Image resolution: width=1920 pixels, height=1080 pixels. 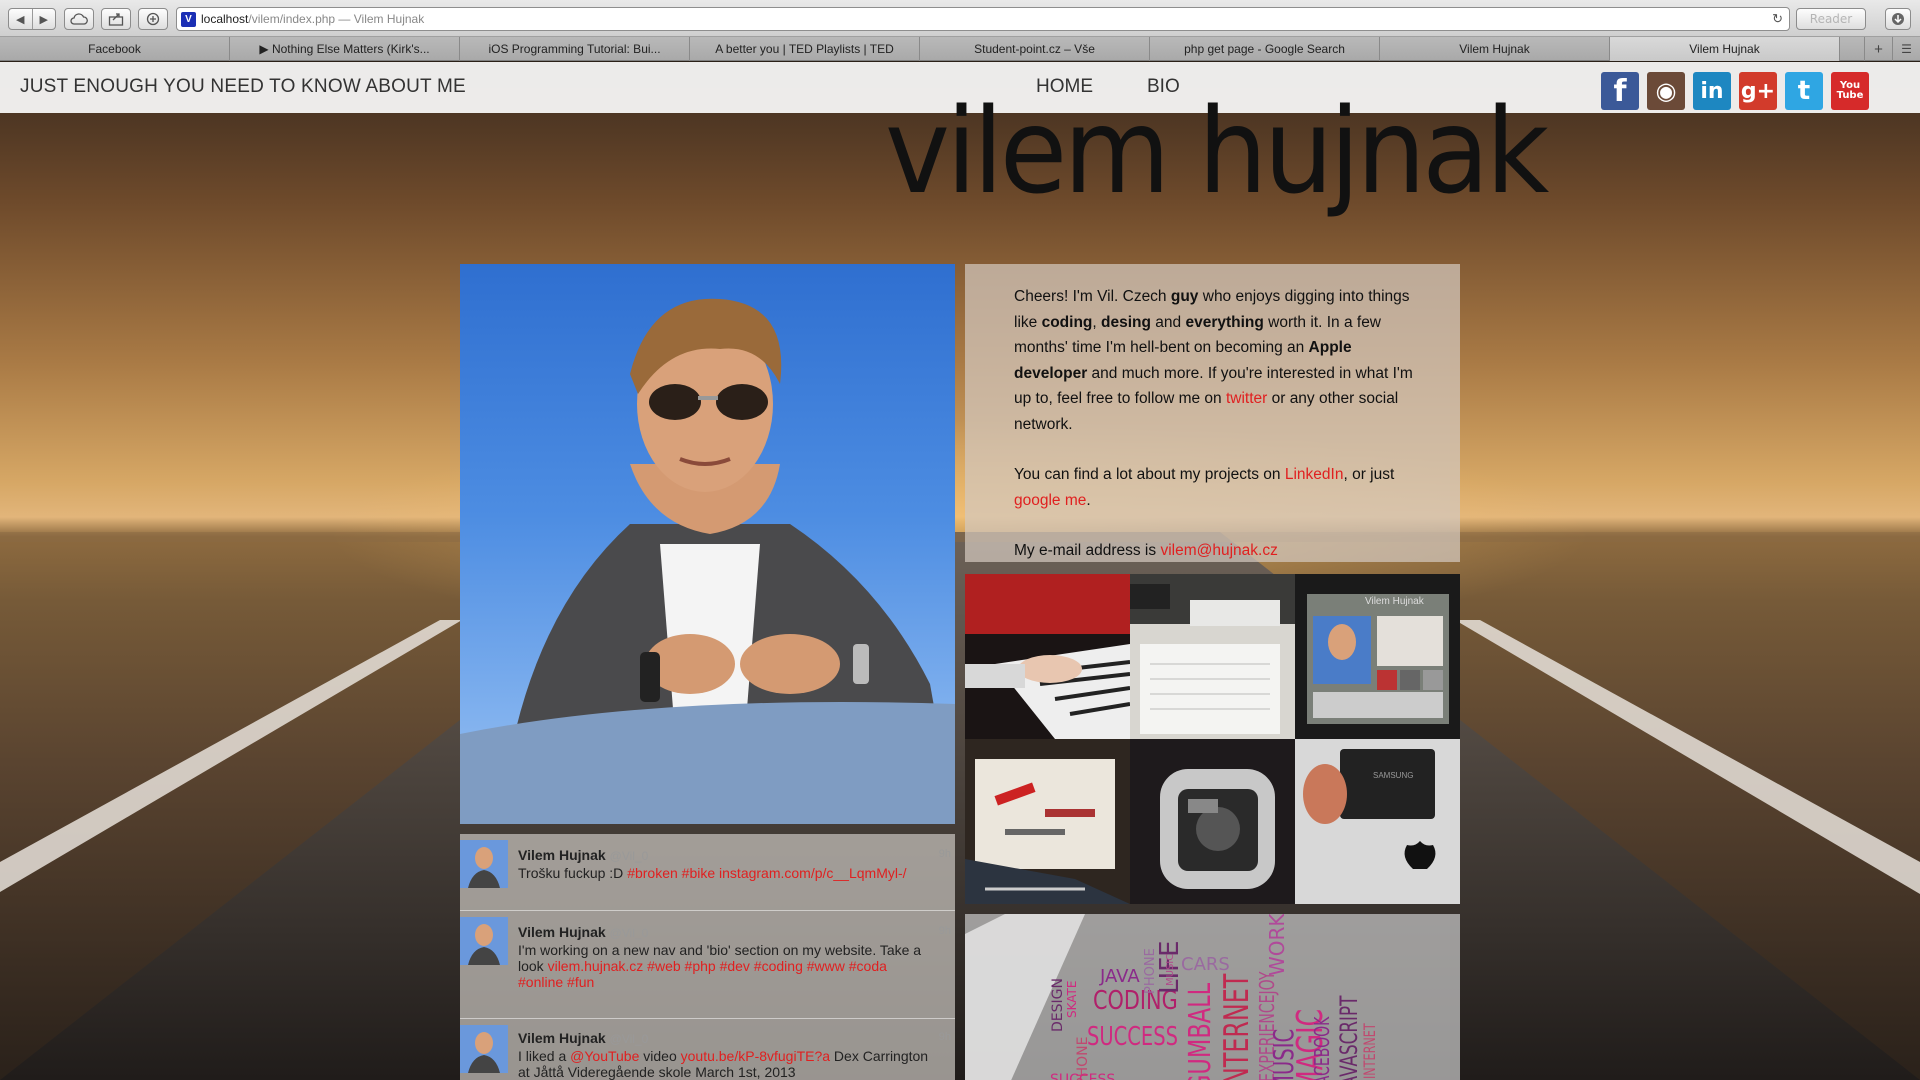 I want to click on sidebar-icon, so click(x=153, y=19).